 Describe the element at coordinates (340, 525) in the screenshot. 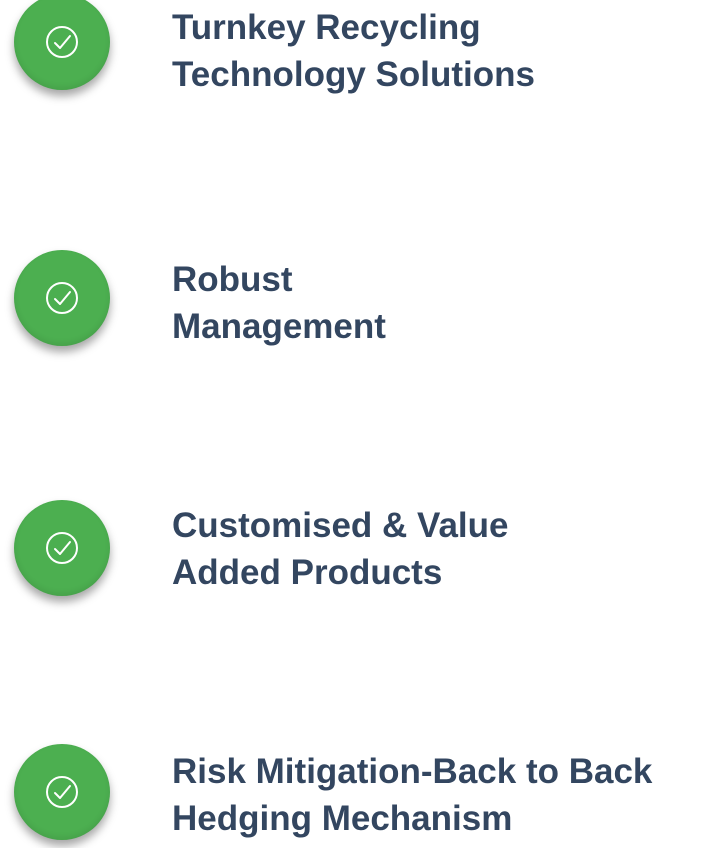

I see `feature-title-line1: Customised & Value` at that location.